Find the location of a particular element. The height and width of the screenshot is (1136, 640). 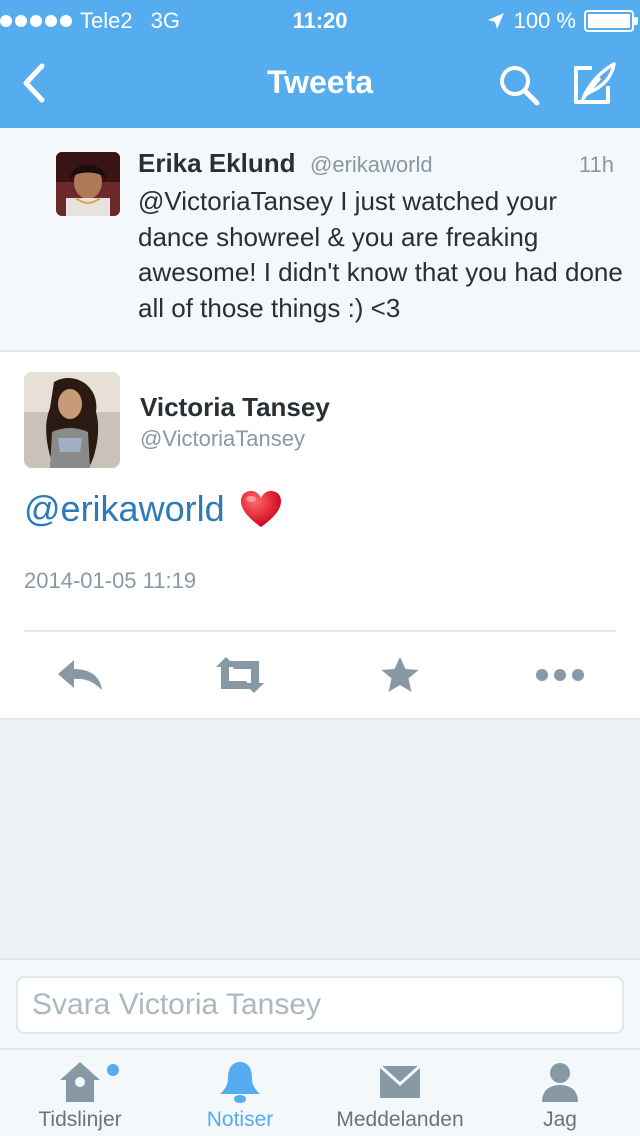

tab-messages: Meddelanden is located at coordinates (400, 1093).